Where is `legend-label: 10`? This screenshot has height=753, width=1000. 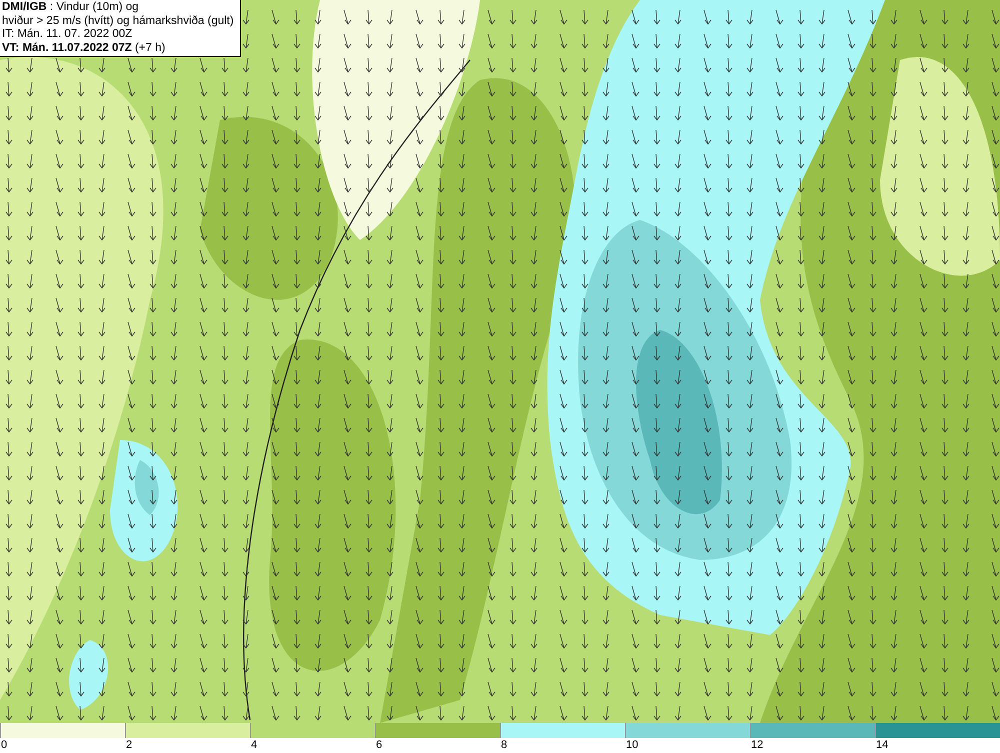 legend-label: 10 is located at coordinates (631, 745).